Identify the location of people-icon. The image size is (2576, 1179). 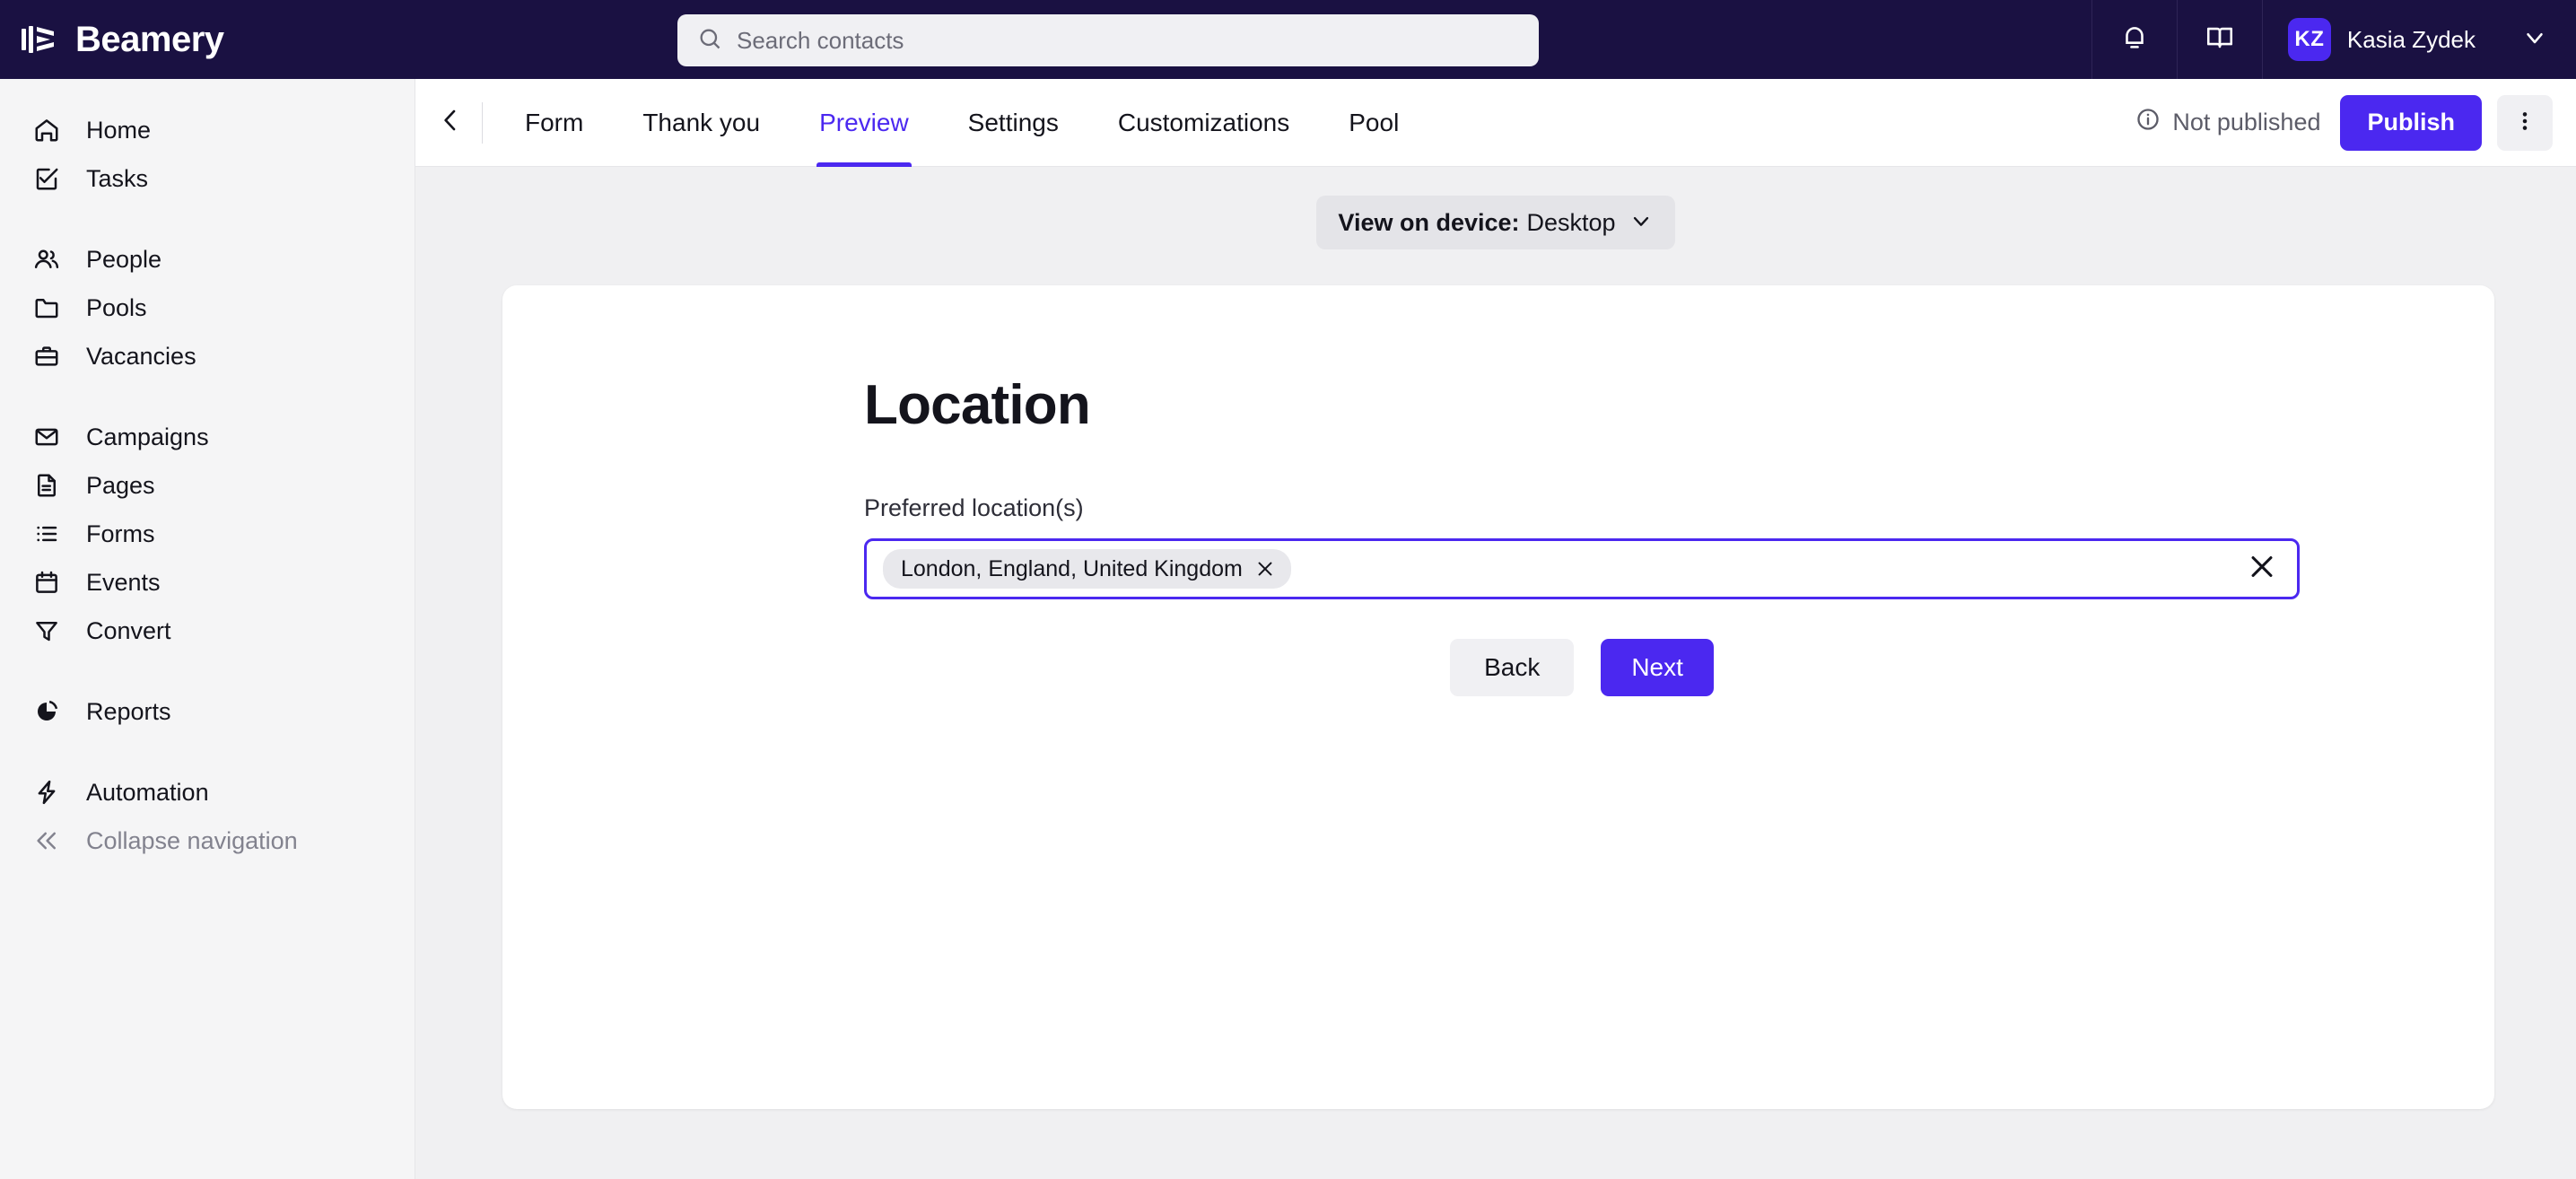
(47, 259).